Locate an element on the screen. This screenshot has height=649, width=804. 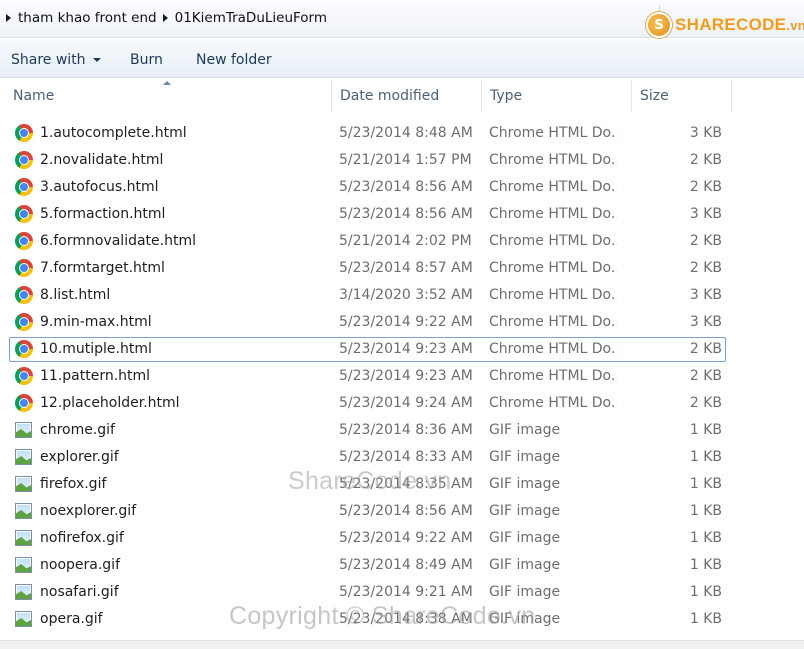
file-date-modified: 5/23/2014 9:24 AM is located at coordinates (406, 403).